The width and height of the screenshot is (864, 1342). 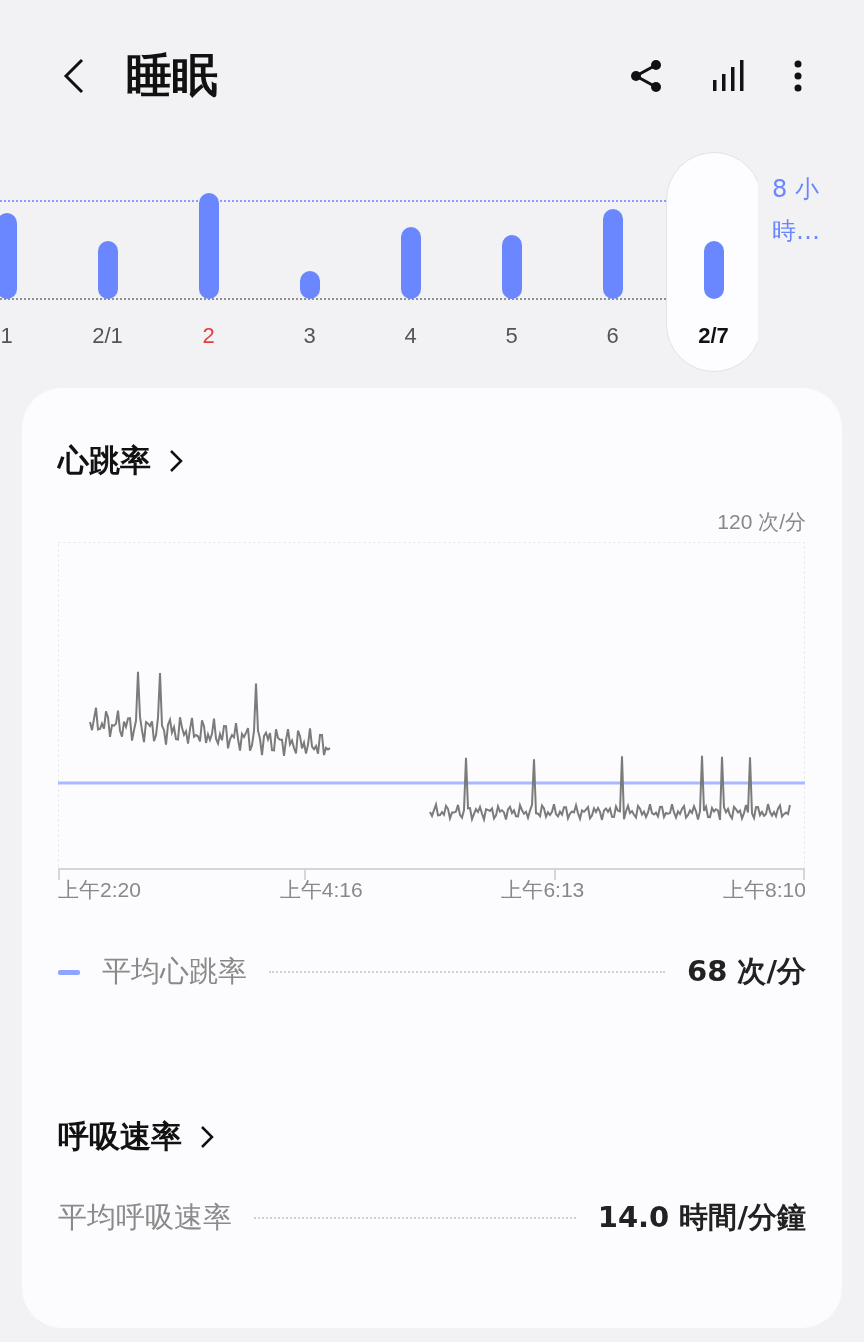 What do you see at coordinates (798, 76) in the screenshot?
I see `more-icon` at bounding box center [798, 76].